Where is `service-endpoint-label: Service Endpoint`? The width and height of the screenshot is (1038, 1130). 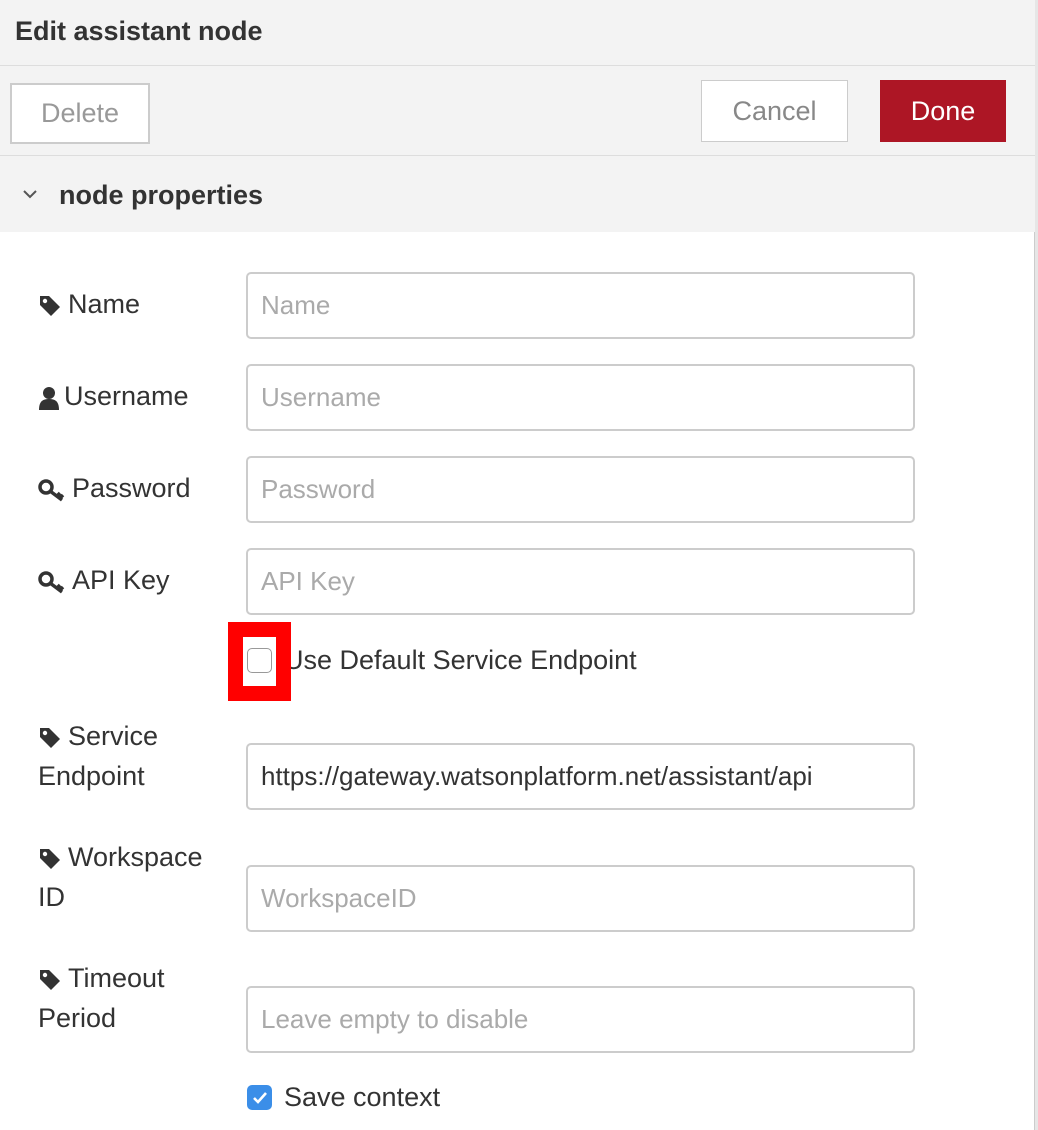 service-endpoint-label: Service Endpoint is located at coordinates (98, 756).